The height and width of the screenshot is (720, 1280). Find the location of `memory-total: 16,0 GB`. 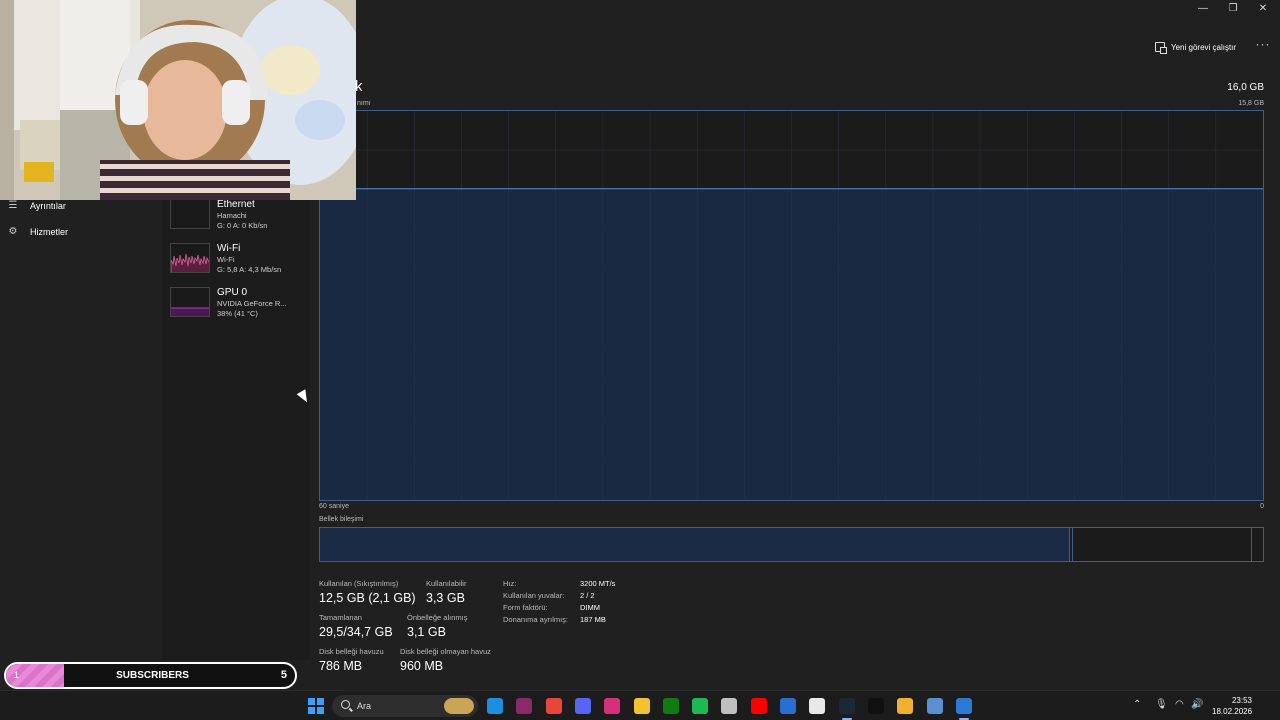

memory-total: 16,0 GB is located at coordinates (1245, 87).